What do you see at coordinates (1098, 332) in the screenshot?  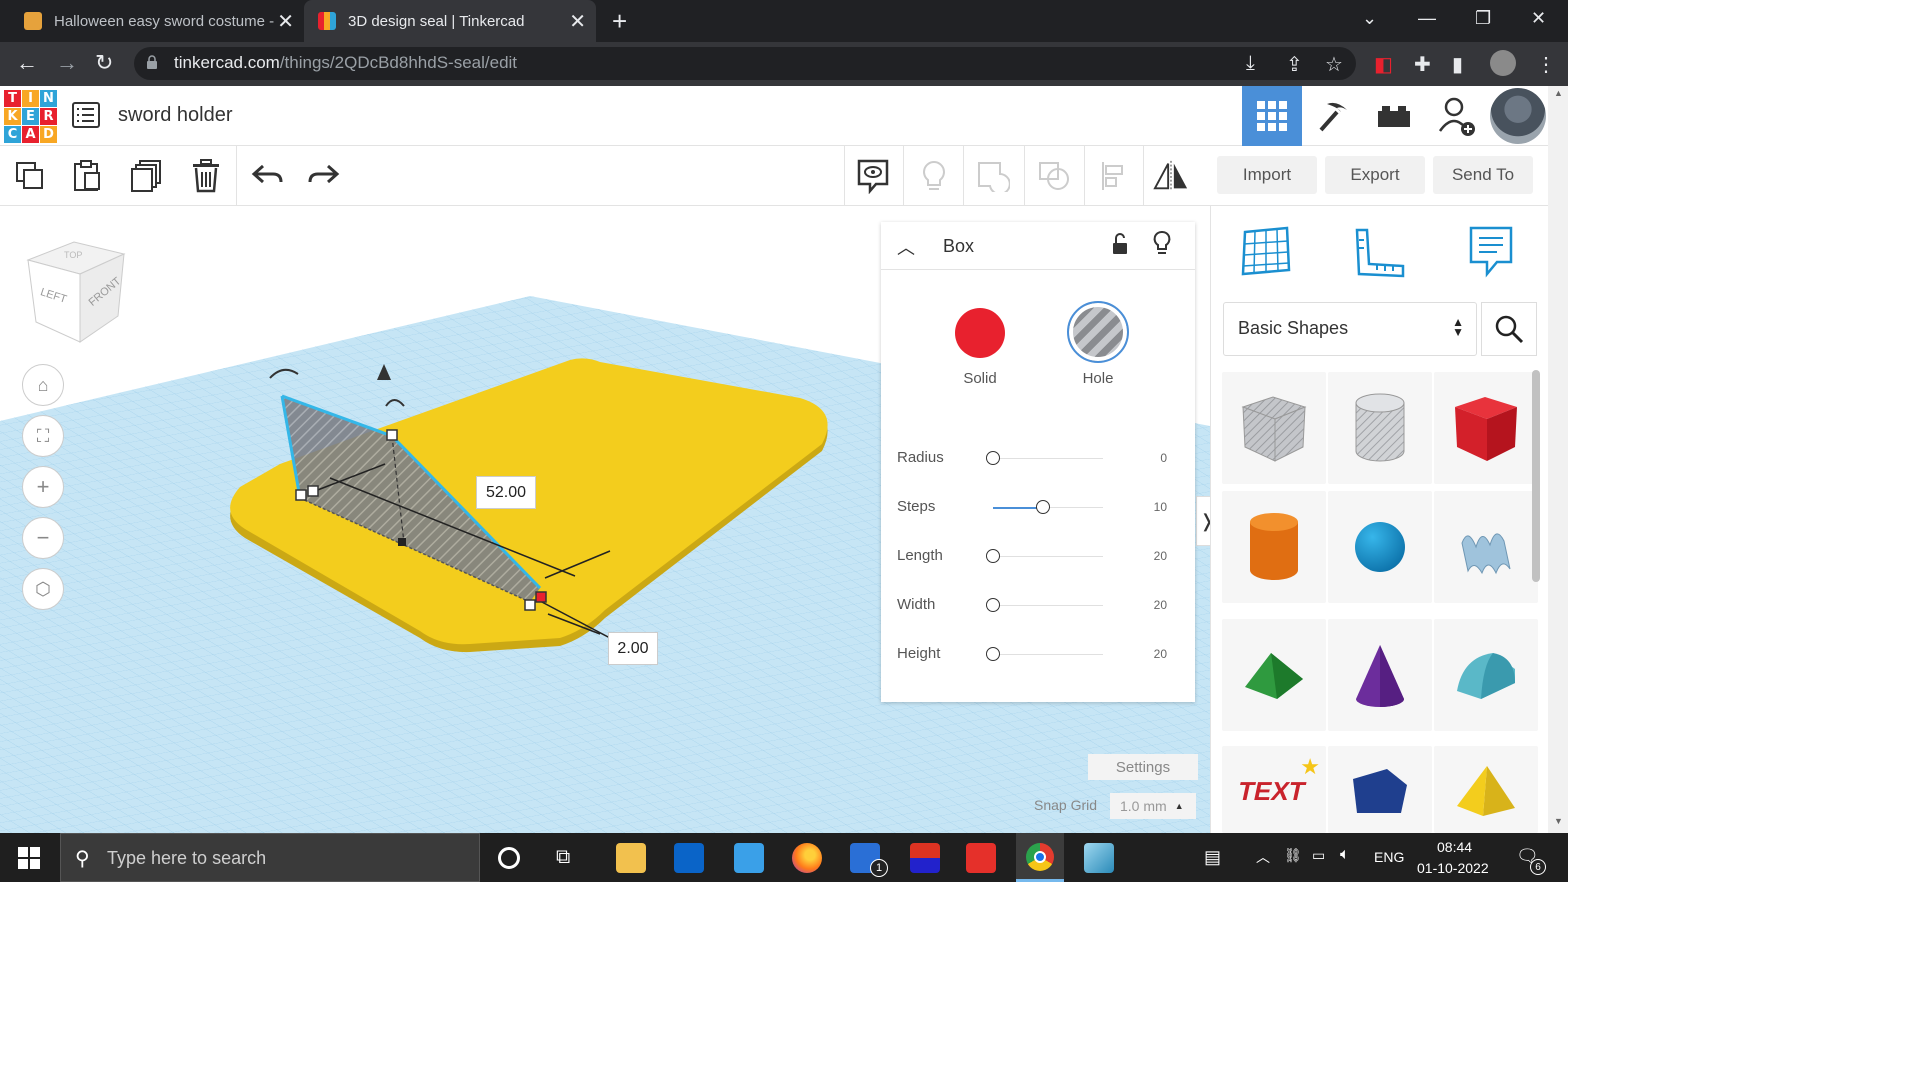 I see `hole-button` at bounding box center [1098, 332].